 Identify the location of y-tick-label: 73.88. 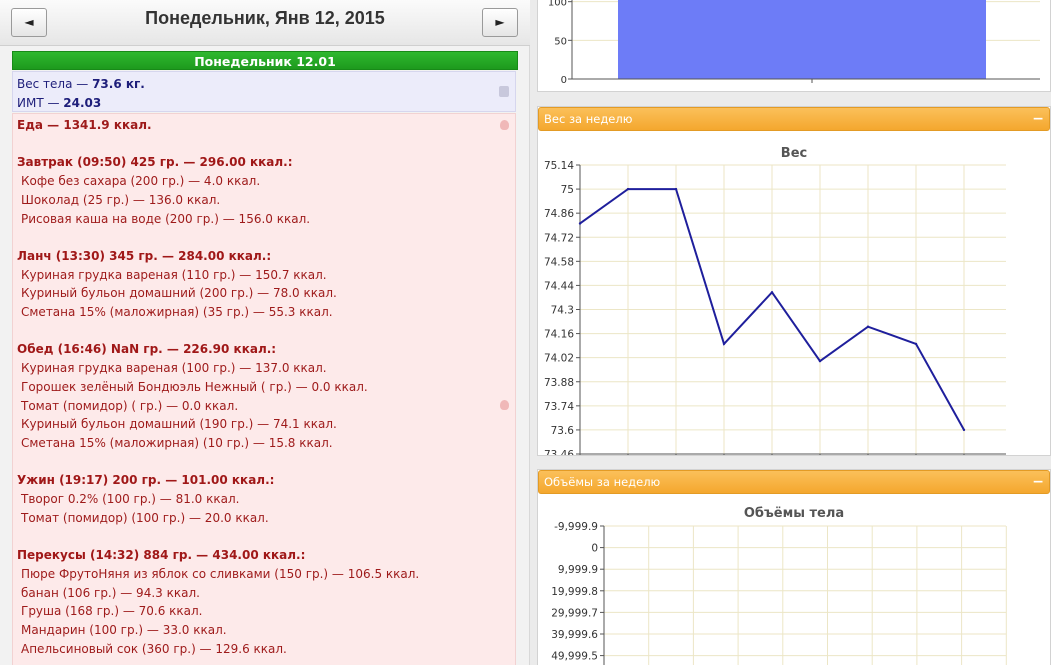
(559, 383).